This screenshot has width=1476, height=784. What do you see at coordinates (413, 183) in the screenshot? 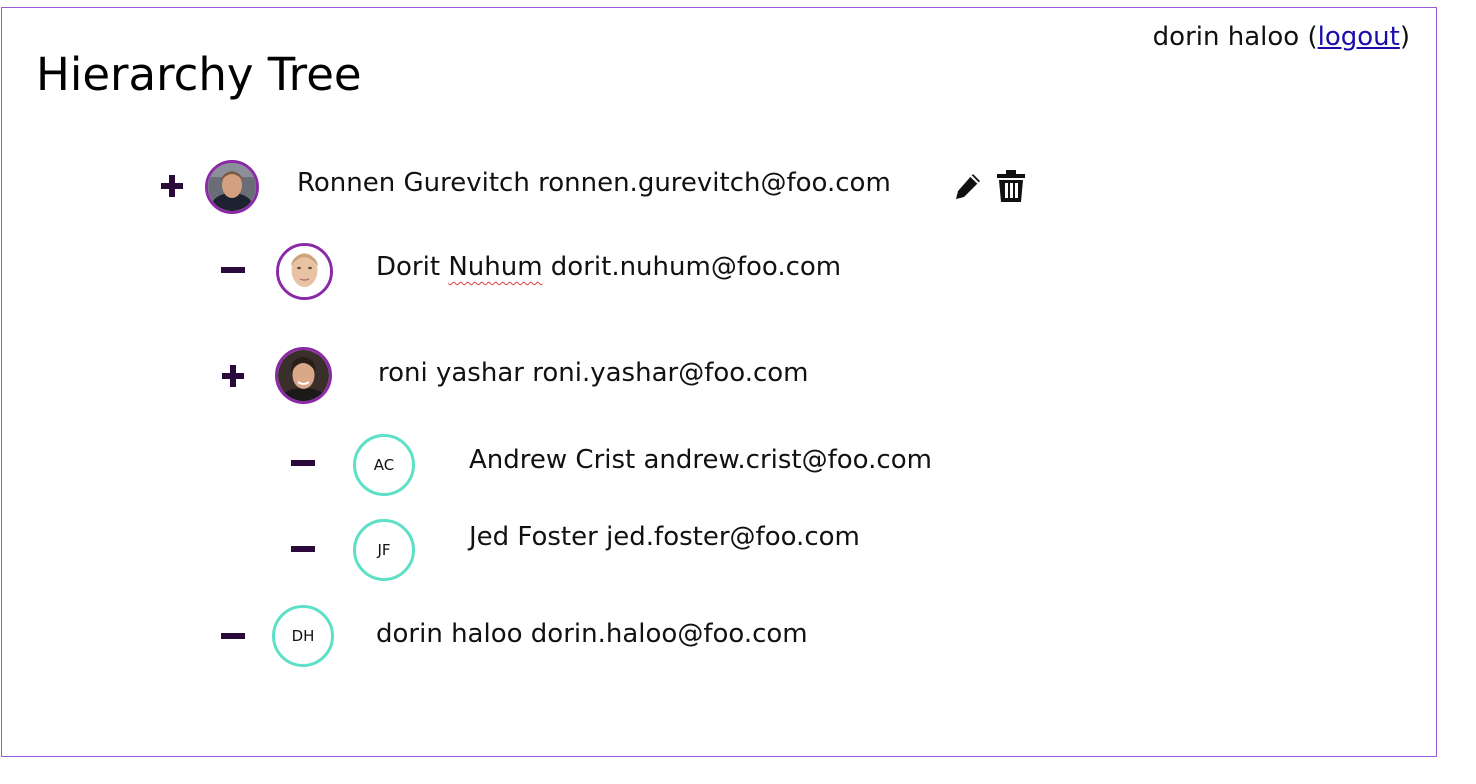
I see `node-name: Ronnen Gurevitch` at bounding box center [413, 183].